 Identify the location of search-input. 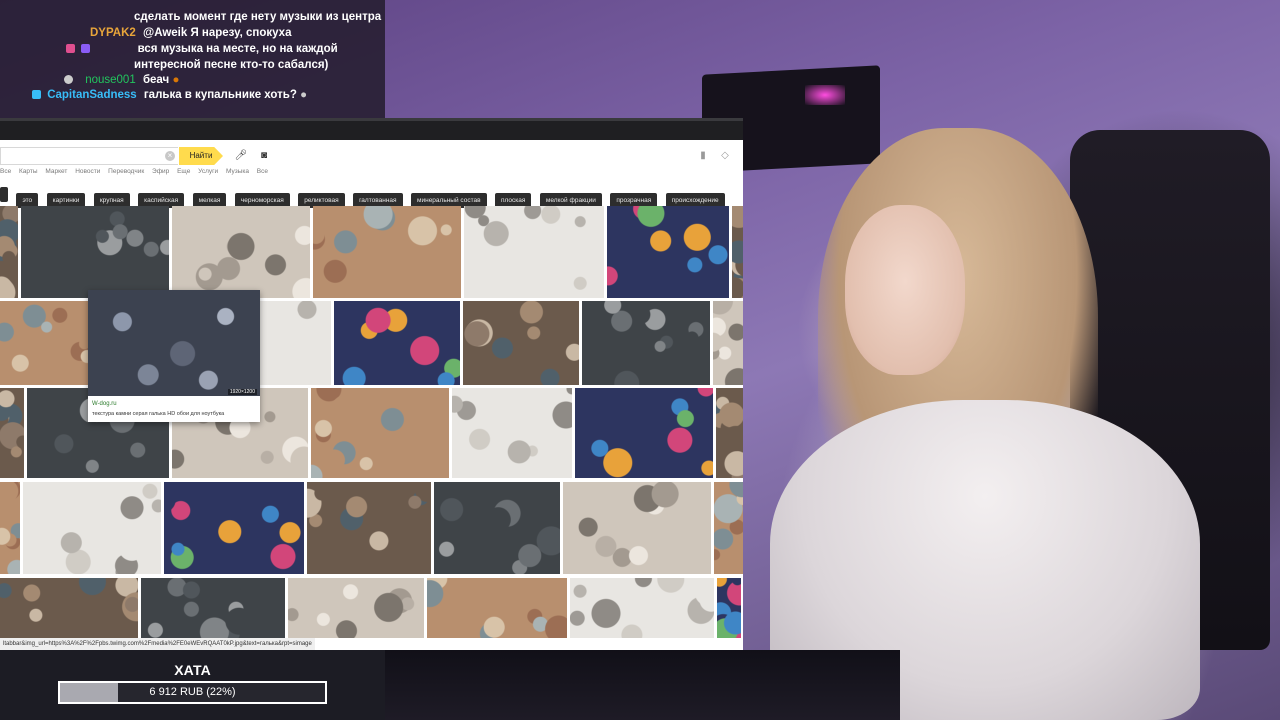
(89, 156).